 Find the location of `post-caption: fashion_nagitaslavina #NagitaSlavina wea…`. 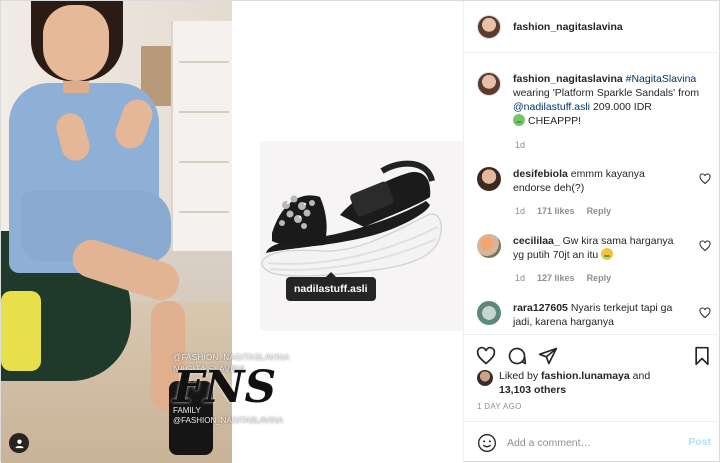

post-caption: fashion_nagitaslavina #NagitaSlavina wea… is located at coordinates (597, 100).